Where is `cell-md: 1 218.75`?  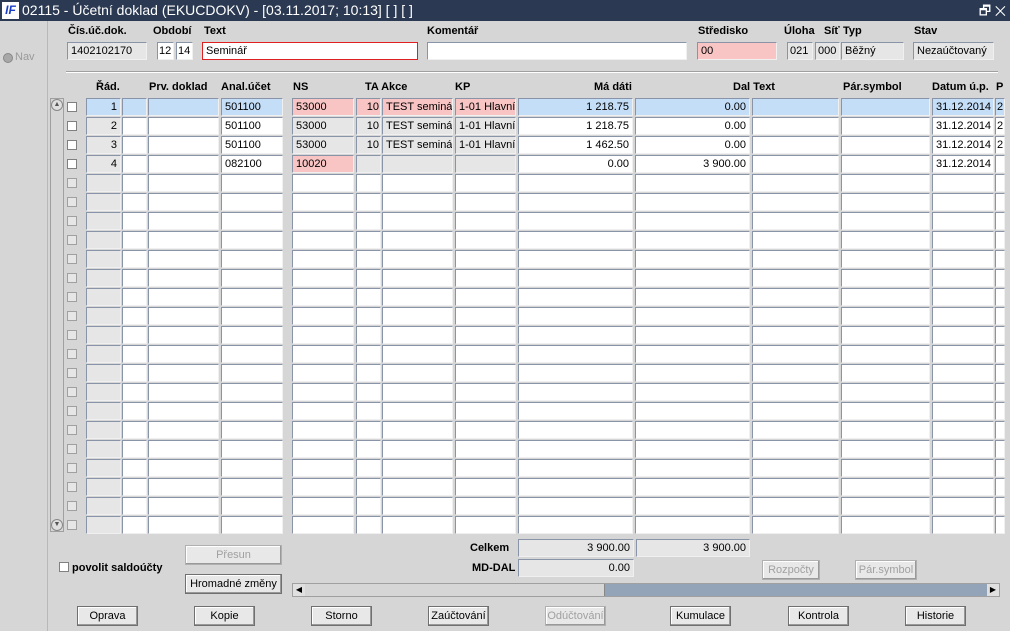
cell-md: 1 218.75 is located at coordinates (575, 107).